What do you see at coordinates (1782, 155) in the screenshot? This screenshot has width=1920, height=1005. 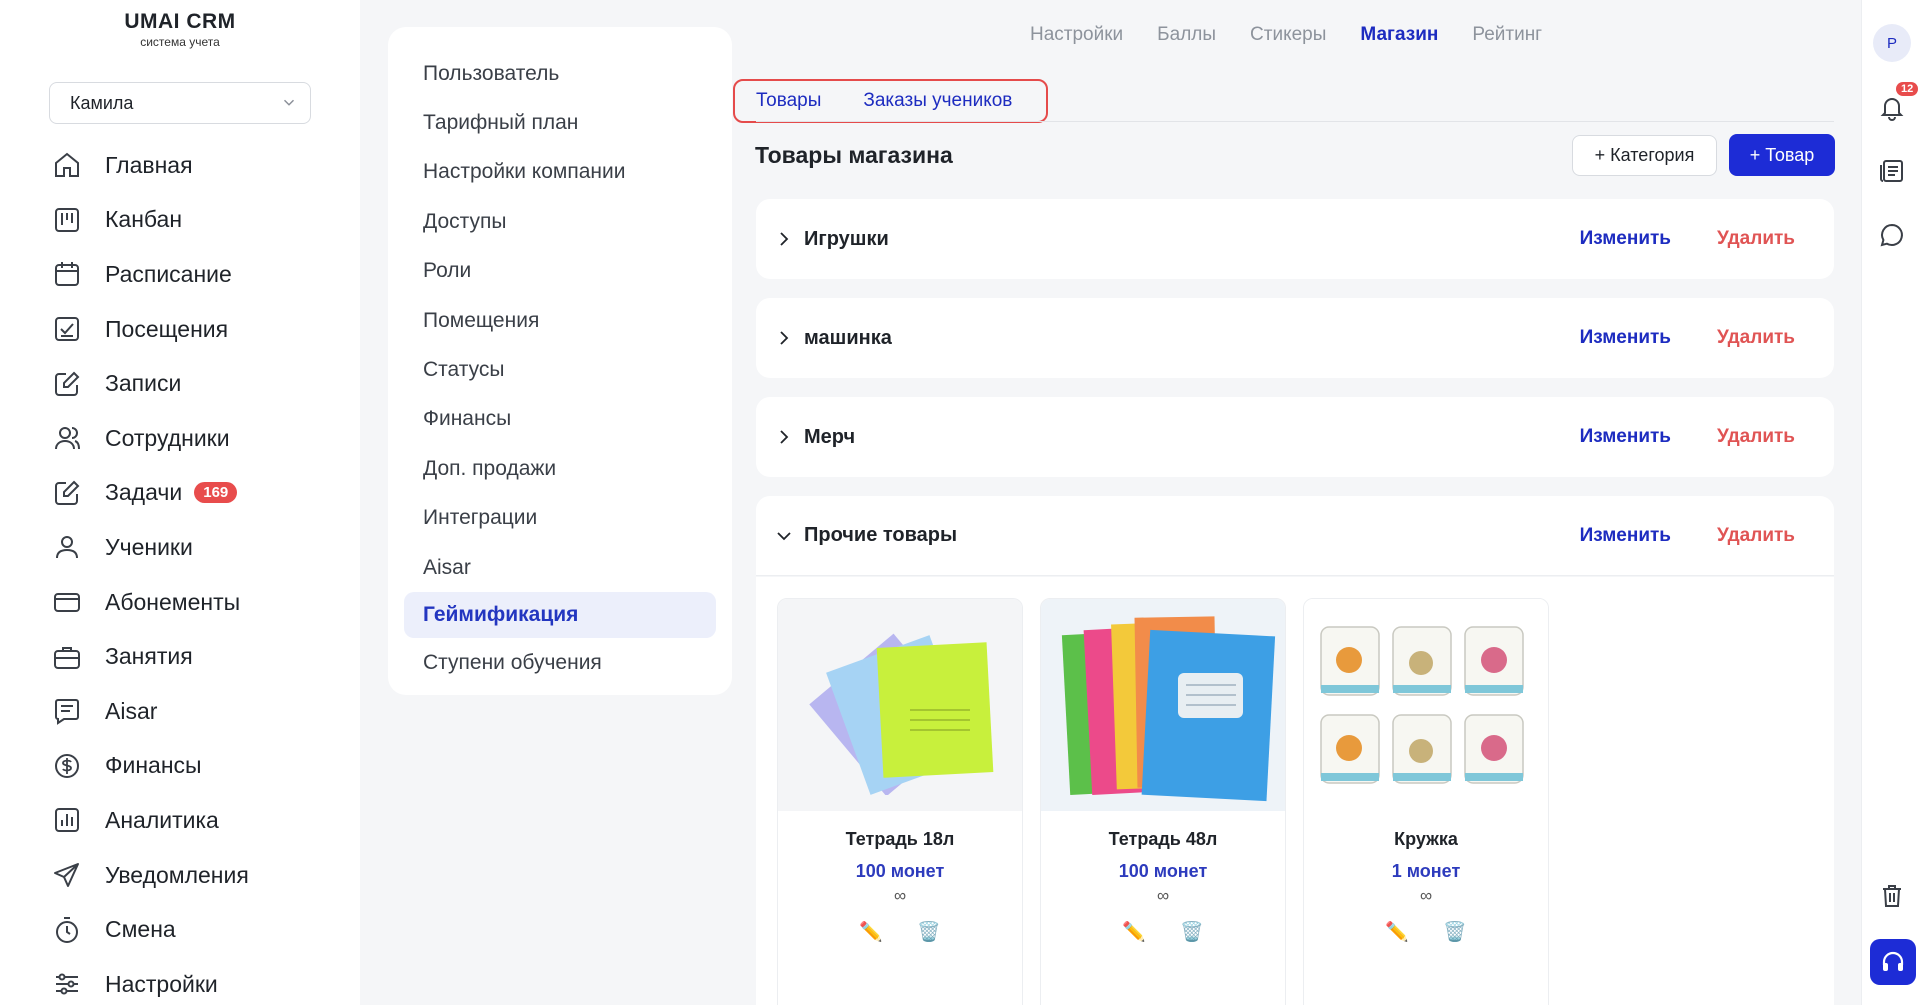 I see `add-product-button: + Товар` at bounding box center [1782, 155].